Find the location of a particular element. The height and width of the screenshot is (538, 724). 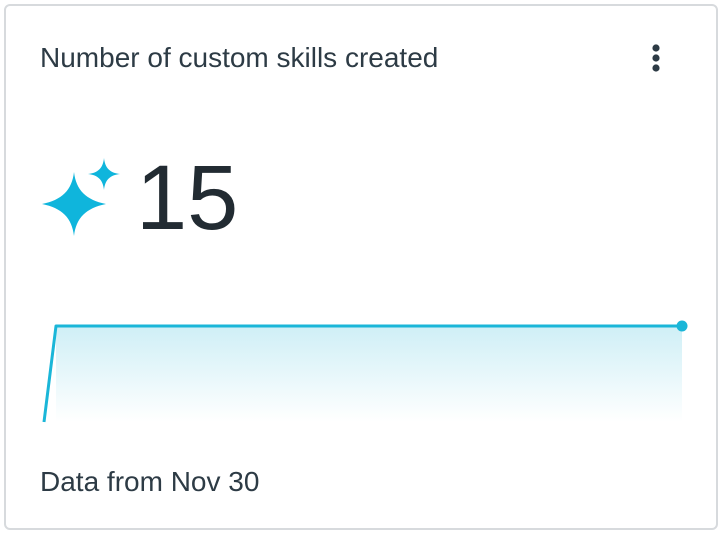

vertical-ellipsis-icon is located at coordinates (656, 58).